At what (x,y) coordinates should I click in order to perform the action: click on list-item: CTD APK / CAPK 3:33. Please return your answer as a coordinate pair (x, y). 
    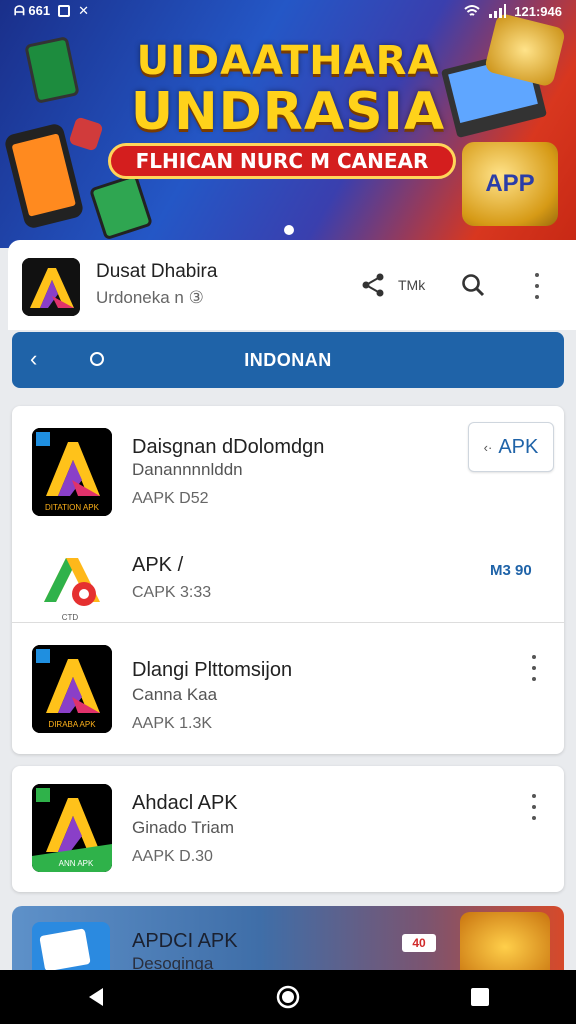
    Looking at the image, I should click on (288, 573).